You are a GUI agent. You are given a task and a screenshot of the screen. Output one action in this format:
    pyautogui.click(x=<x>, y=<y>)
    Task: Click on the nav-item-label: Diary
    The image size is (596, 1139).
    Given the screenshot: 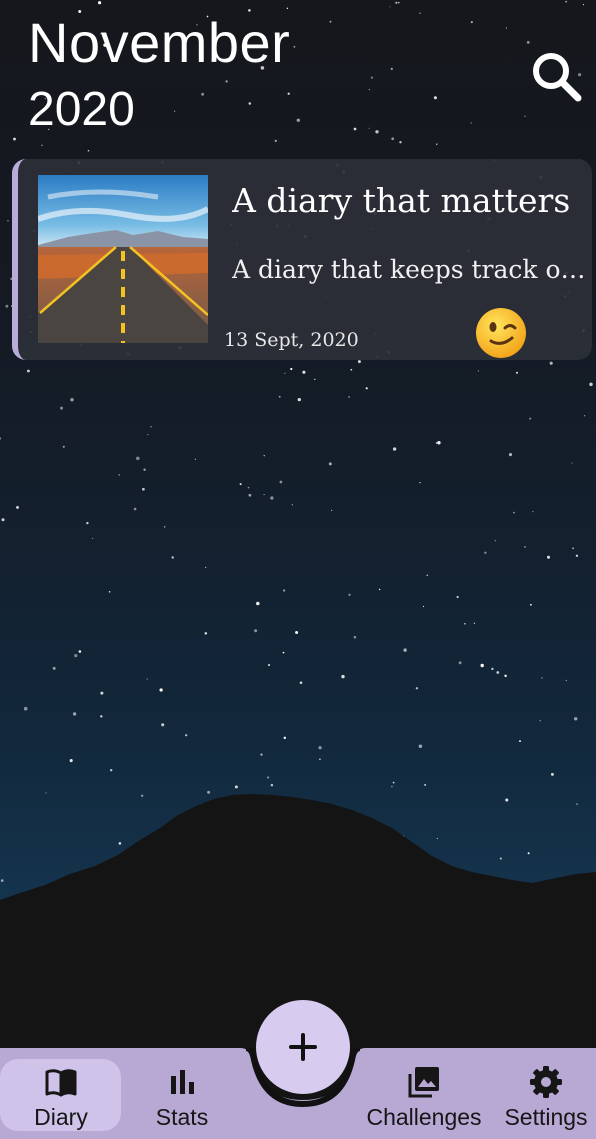 What is the action you would take?
    pyautogui.click(x=61, y=1117)
    